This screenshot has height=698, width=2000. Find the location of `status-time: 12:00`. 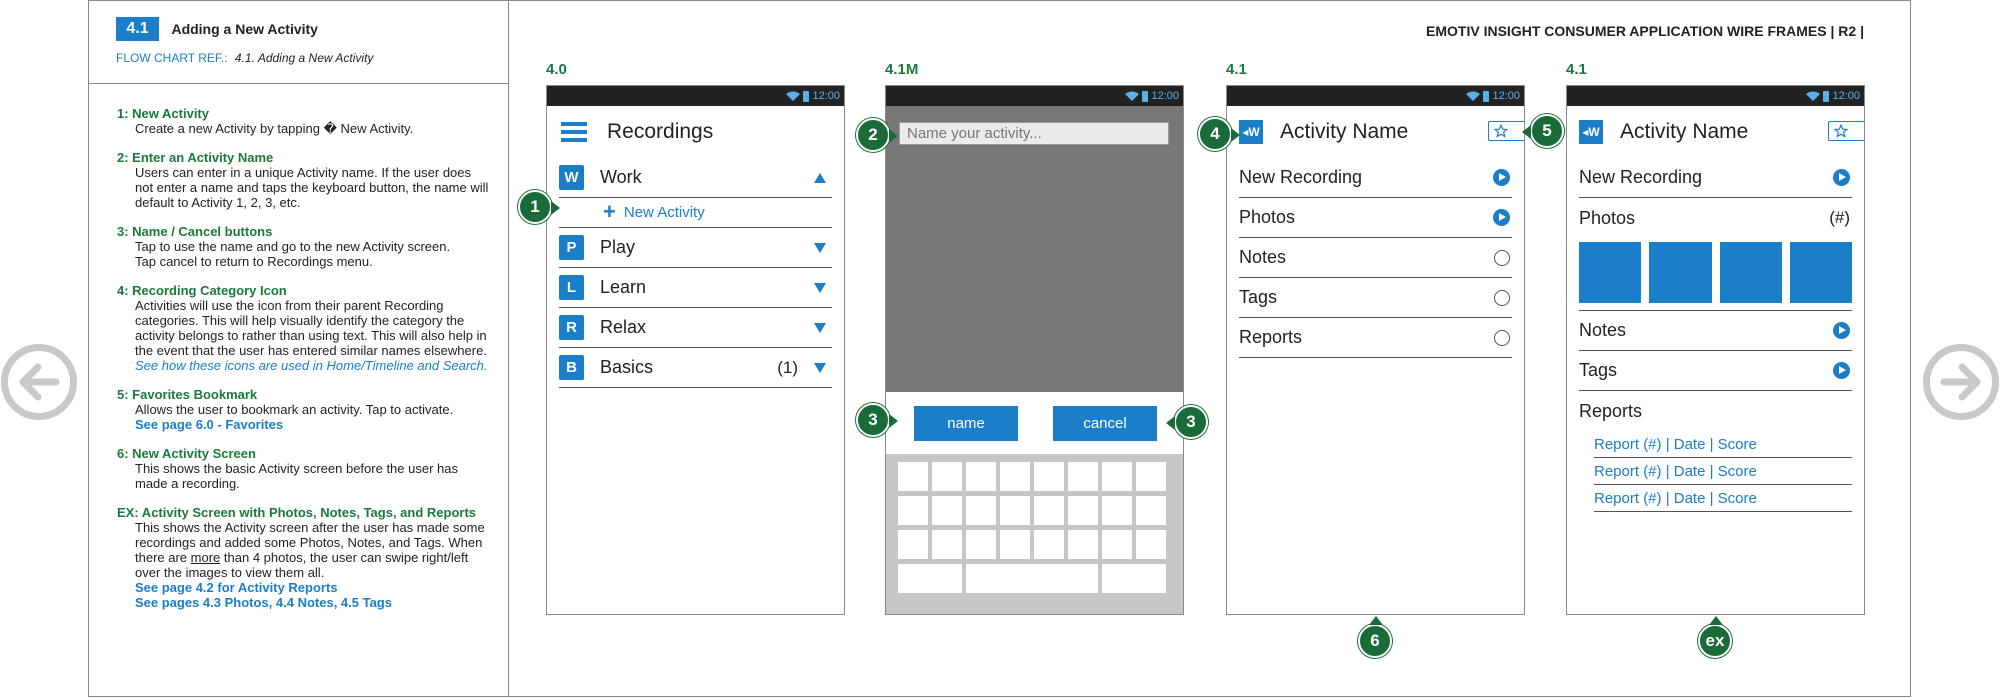

status-time: 12:00 is located at coordinates (1165, 96).